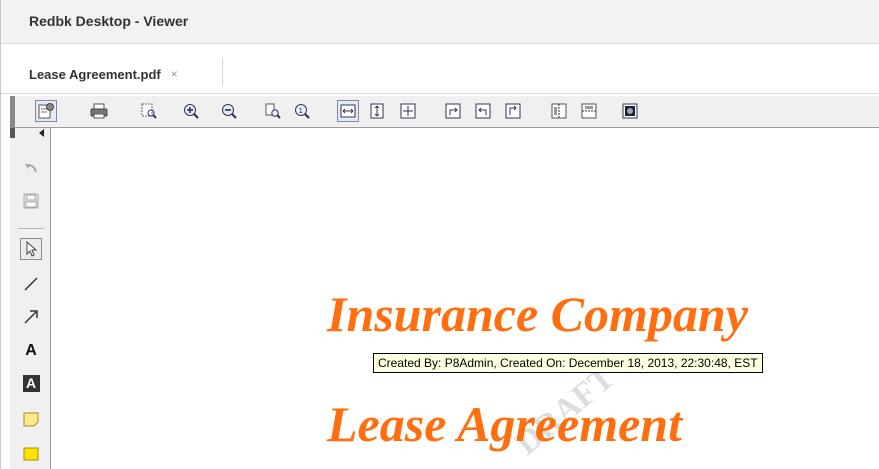 Image resolution: width=879 pixels, height=469 pixels. I want to click on actual-size-button: 1, so click(302, 111).